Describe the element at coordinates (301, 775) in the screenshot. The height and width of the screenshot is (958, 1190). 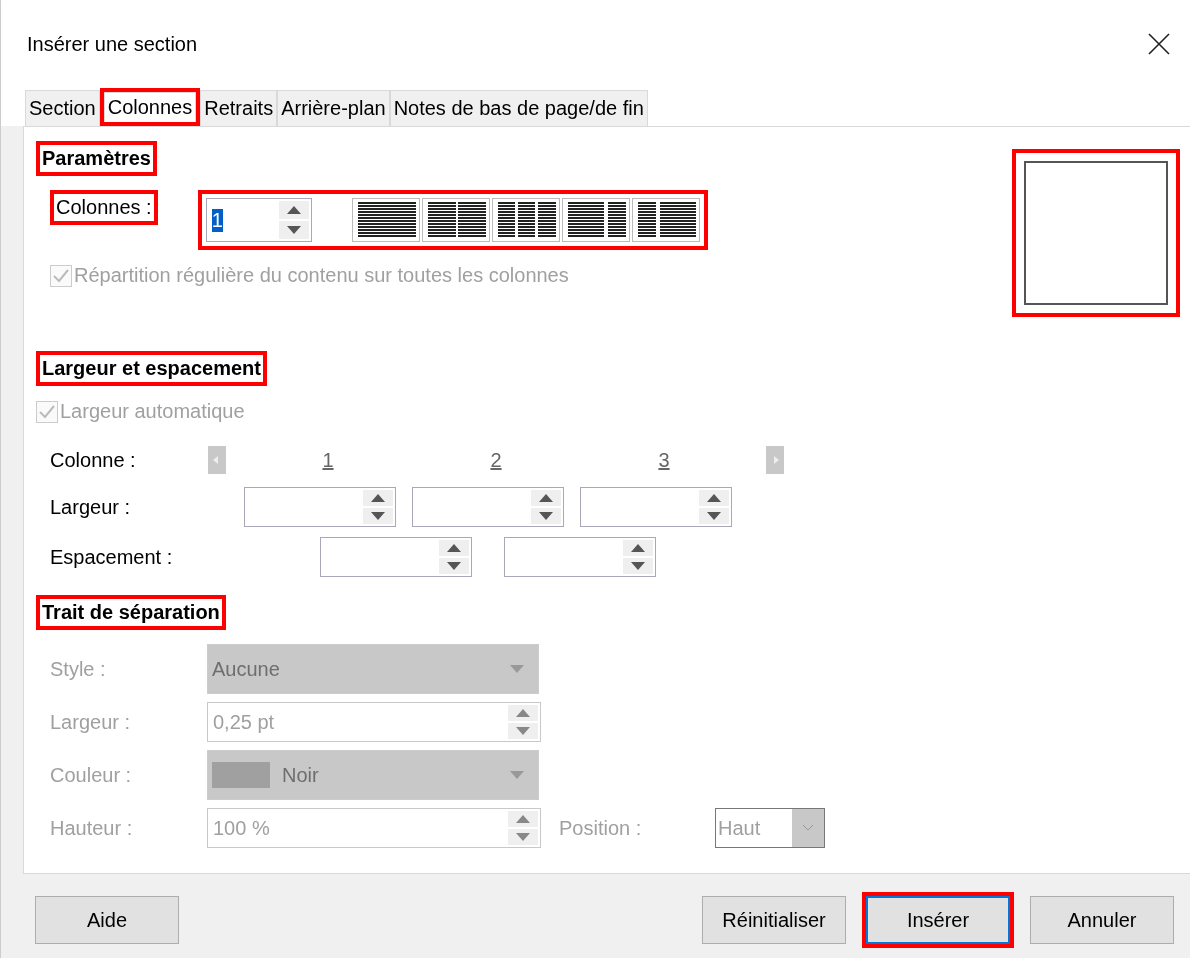
I see `dropdown-value: Noir` at that location.